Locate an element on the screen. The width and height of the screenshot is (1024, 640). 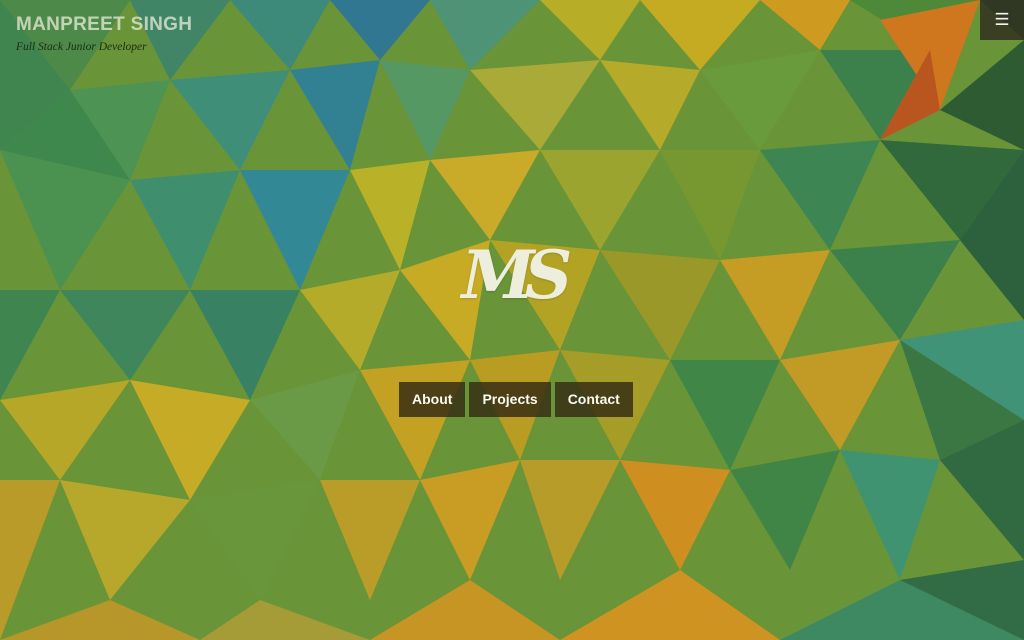
hero-nav: About Projects Contact is located at coordinates (516, 399).